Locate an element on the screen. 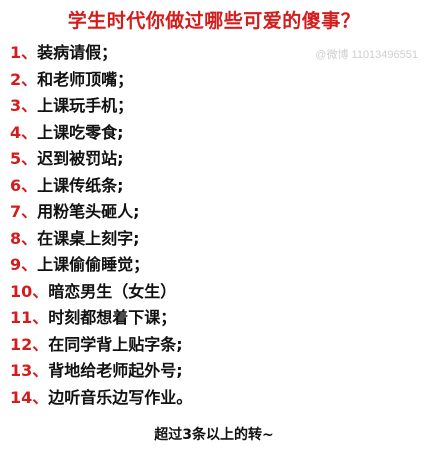  item-text: 上课偷偷睡觉； is located at coordinates (93, 264).